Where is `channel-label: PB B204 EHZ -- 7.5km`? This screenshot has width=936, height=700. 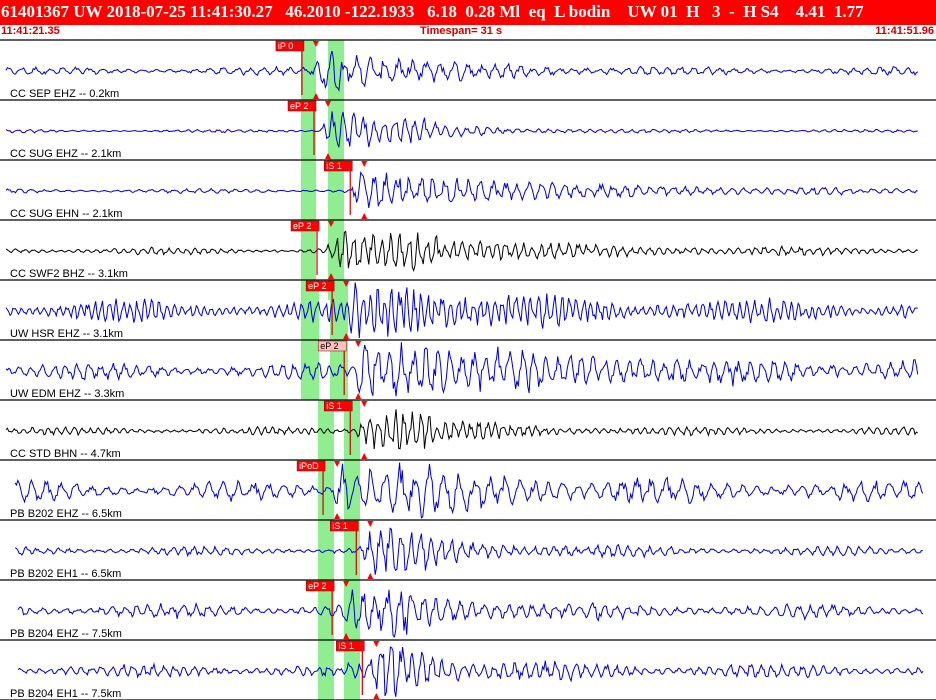 channel-label: PB B204 EHZ -- 7.5km is located at coordinates (66, 634).